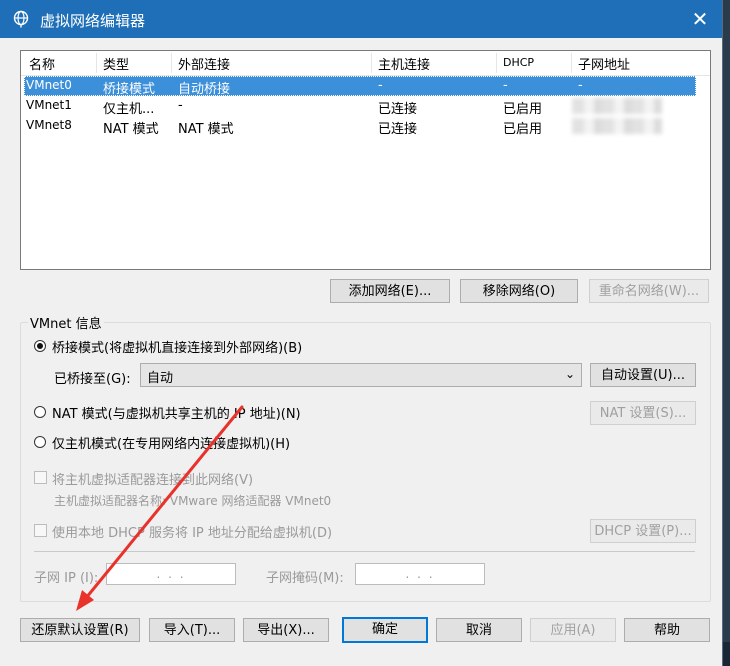  Describe the element at coordinates (667, 630) in the screenshot. I see `help-button: 帮助` at that location.